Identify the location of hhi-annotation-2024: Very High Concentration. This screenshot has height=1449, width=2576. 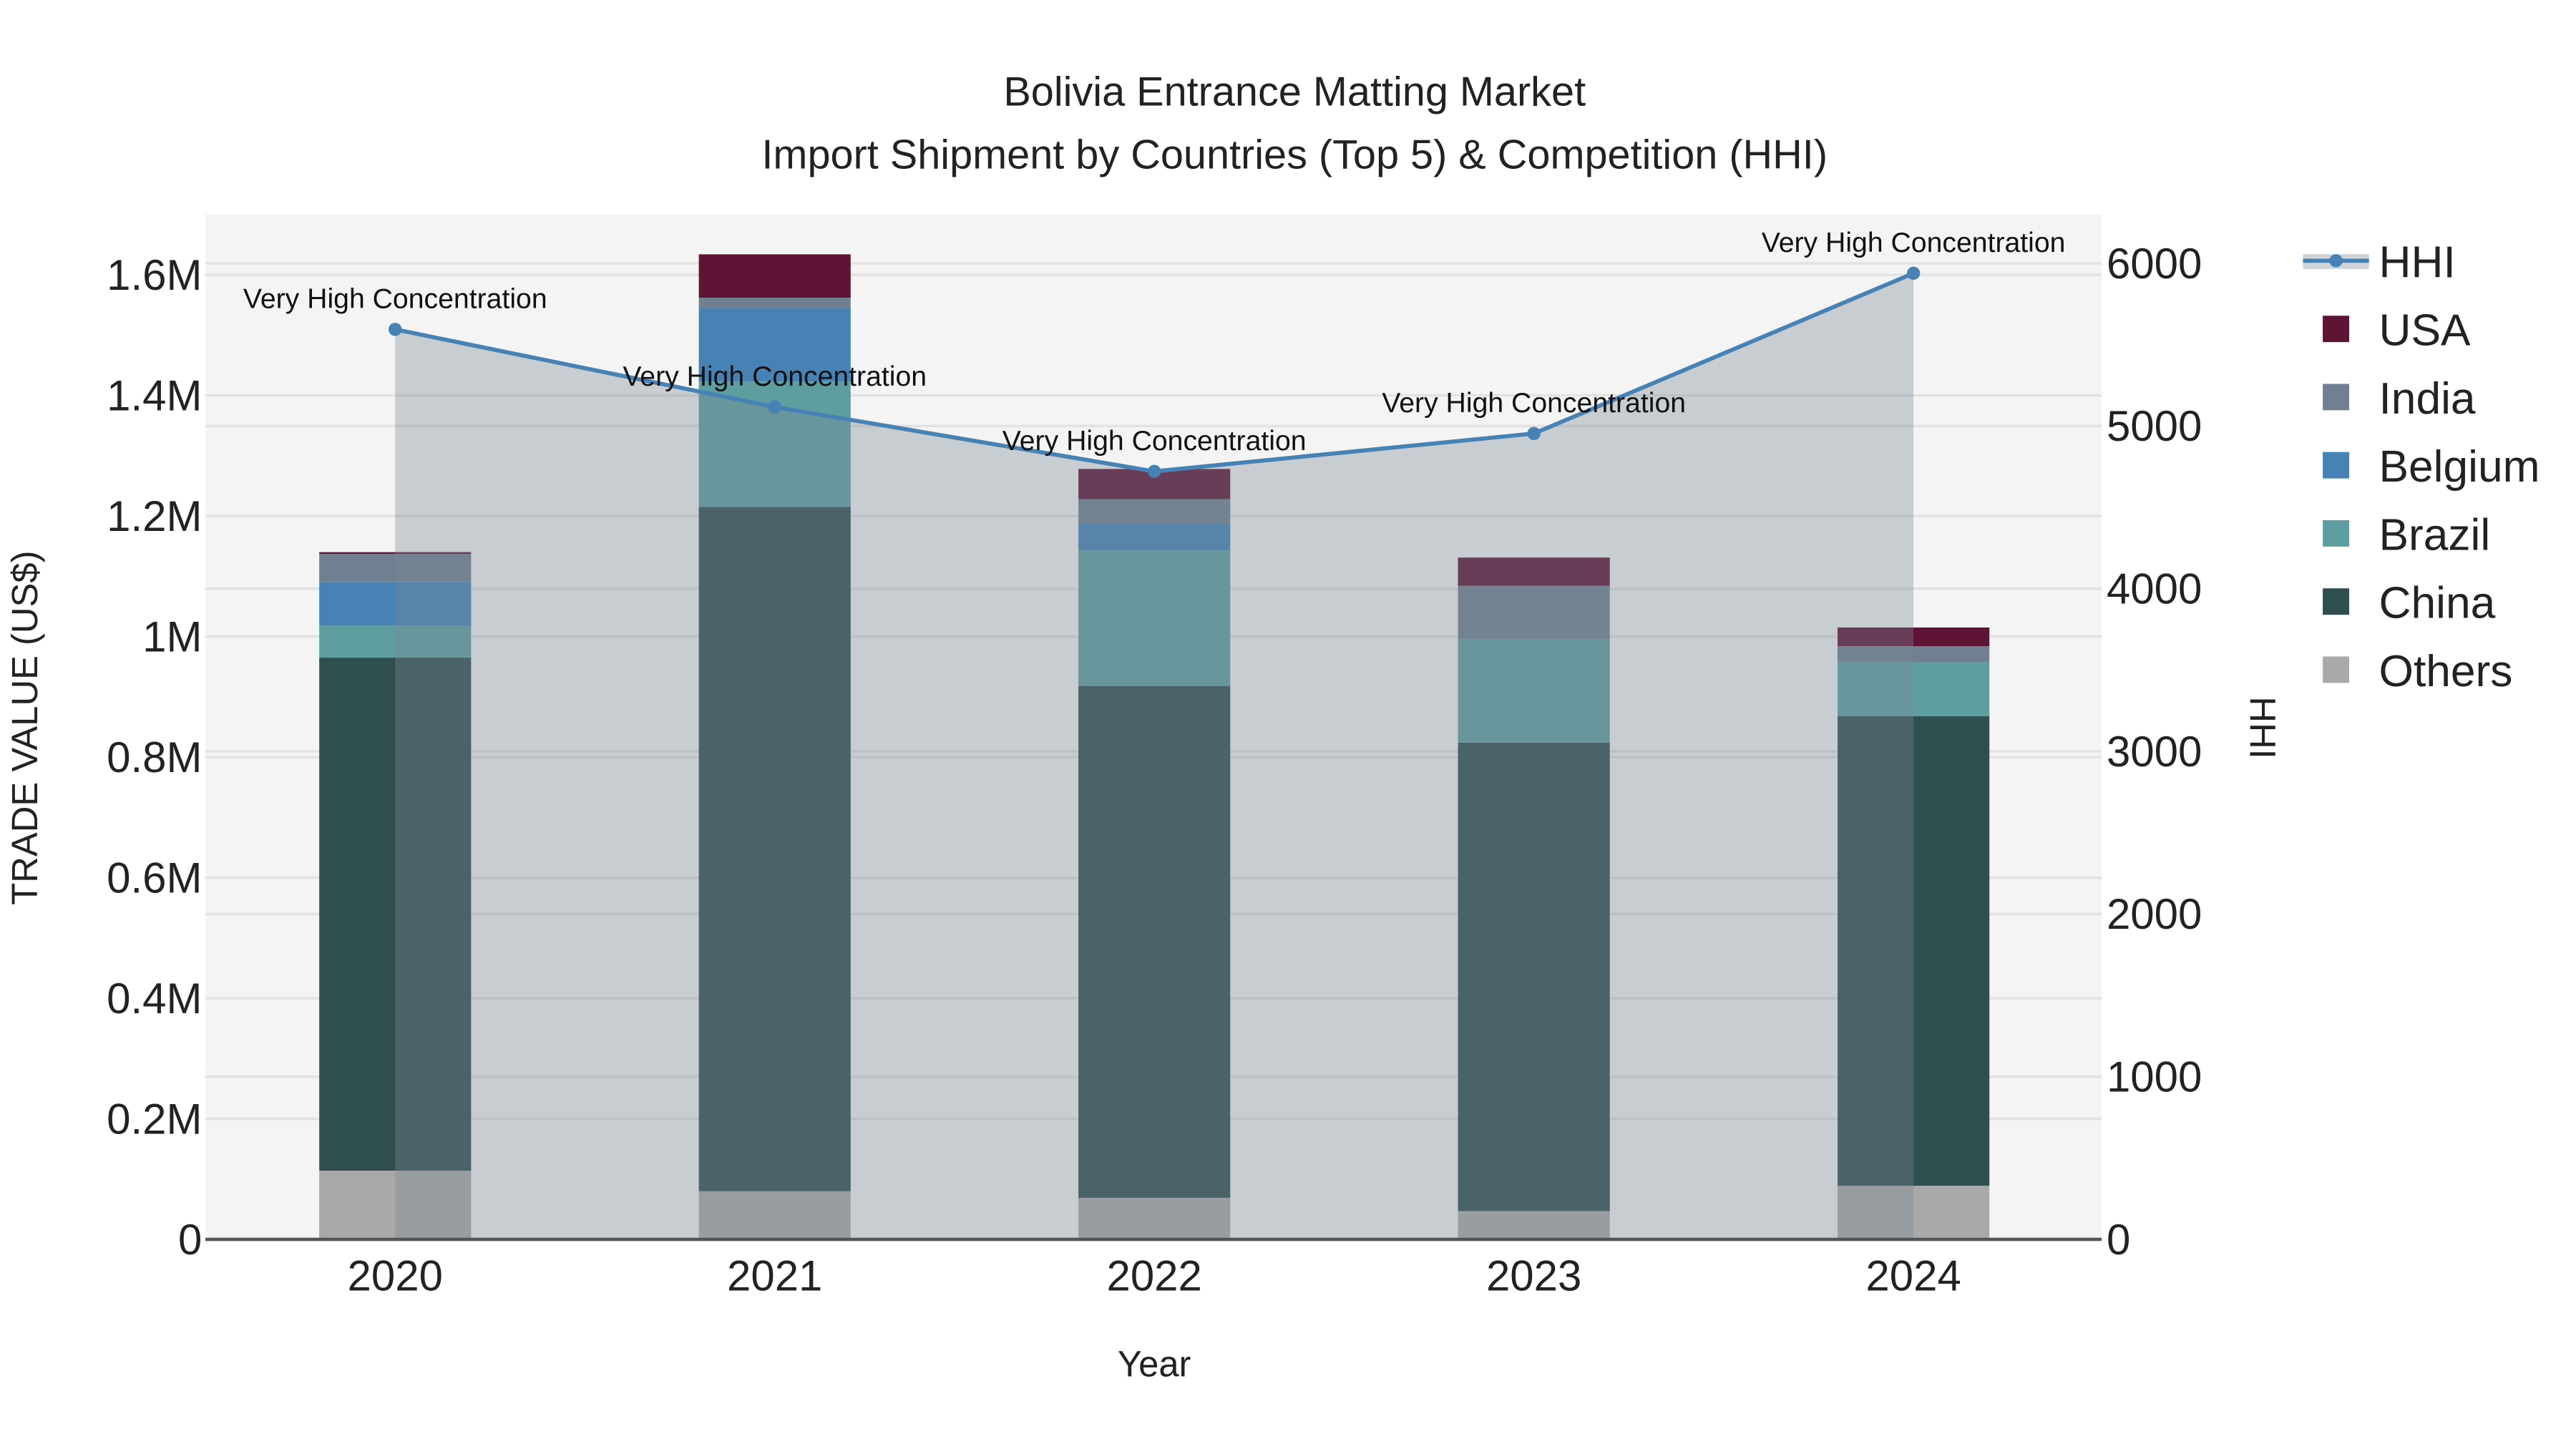
(1914, 243).